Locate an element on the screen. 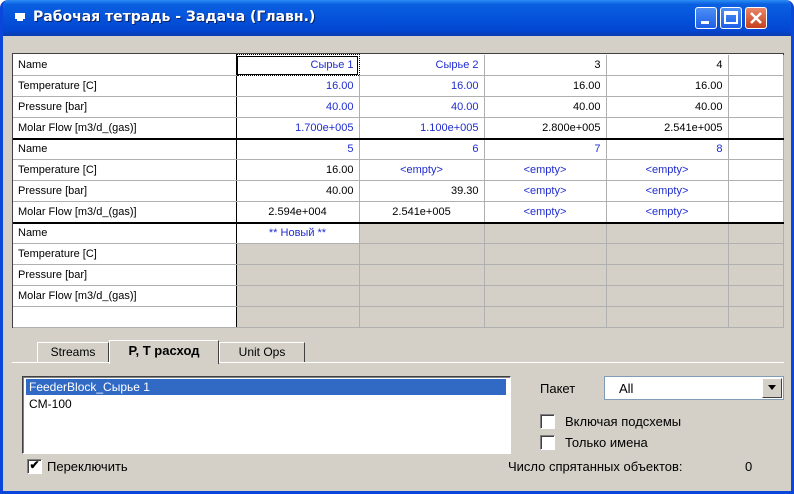 The image size is (794, 494). object-list: FeederBlock_Сырье 1 CM-100 is located at coordinates (266, 415).